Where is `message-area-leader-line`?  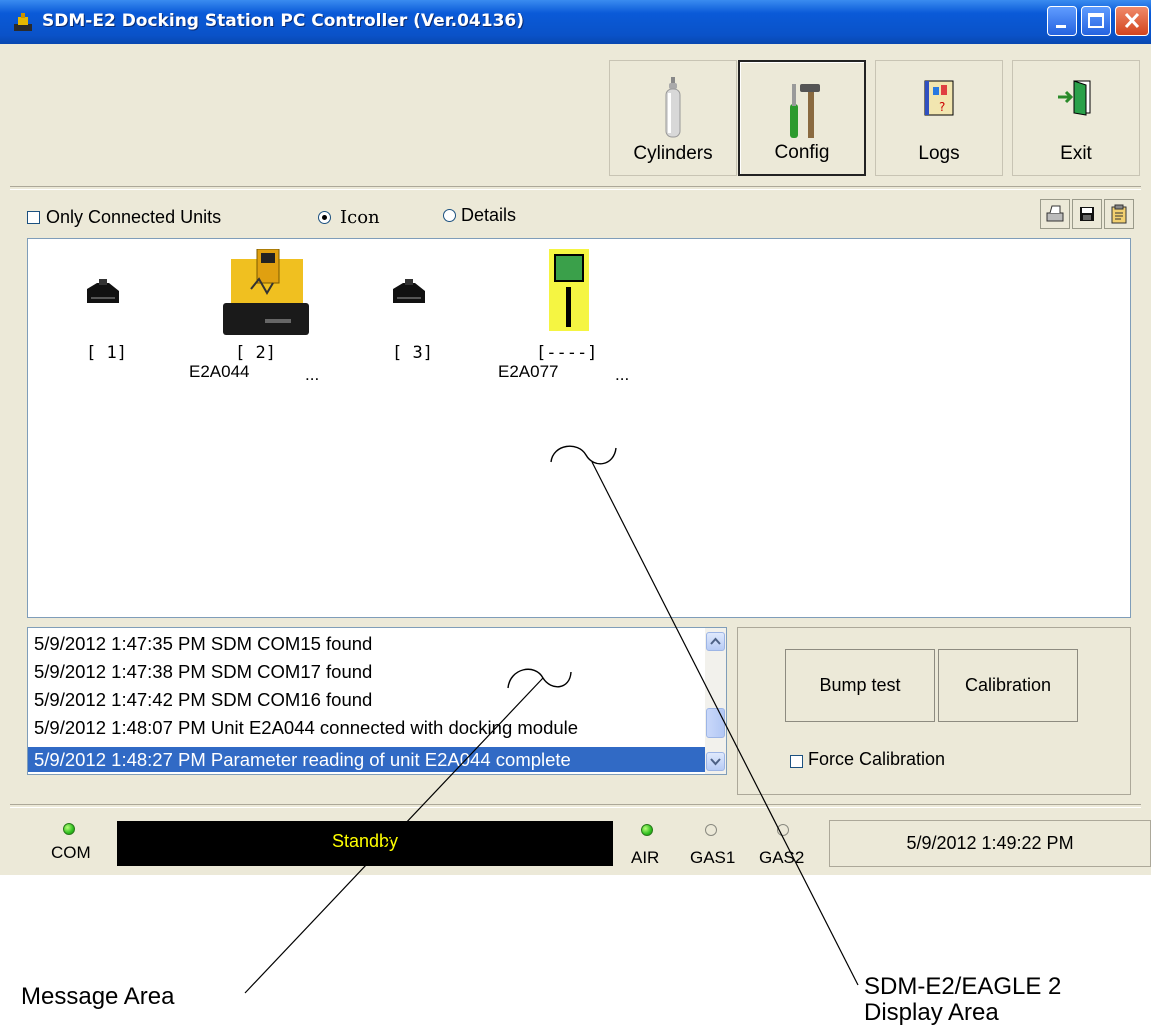
message-area-leader-line is located at coordinates (394, 835).